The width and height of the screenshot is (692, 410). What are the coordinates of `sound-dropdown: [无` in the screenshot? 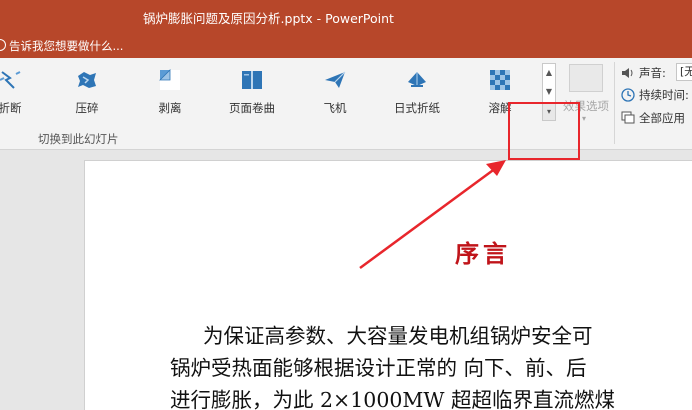 It's located at (684, 72).